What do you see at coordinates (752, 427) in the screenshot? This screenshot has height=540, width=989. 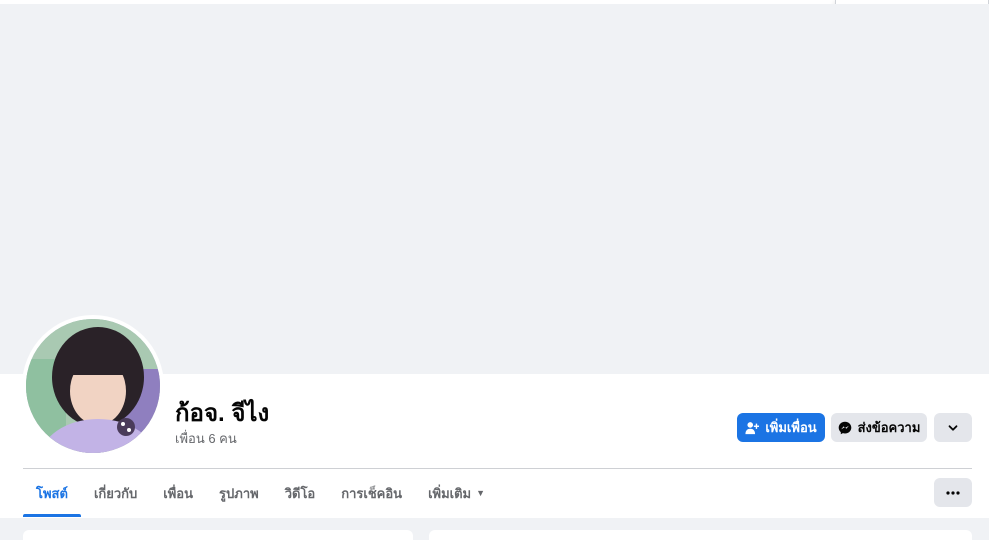 I see `person-add-icon` at bounding box center [752, 427].